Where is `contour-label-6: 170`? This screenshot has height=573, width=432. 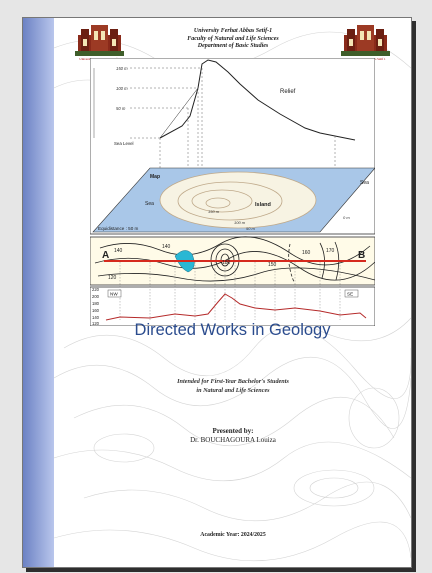
contour-label-6: 170 is located at coordinates (330, 251).